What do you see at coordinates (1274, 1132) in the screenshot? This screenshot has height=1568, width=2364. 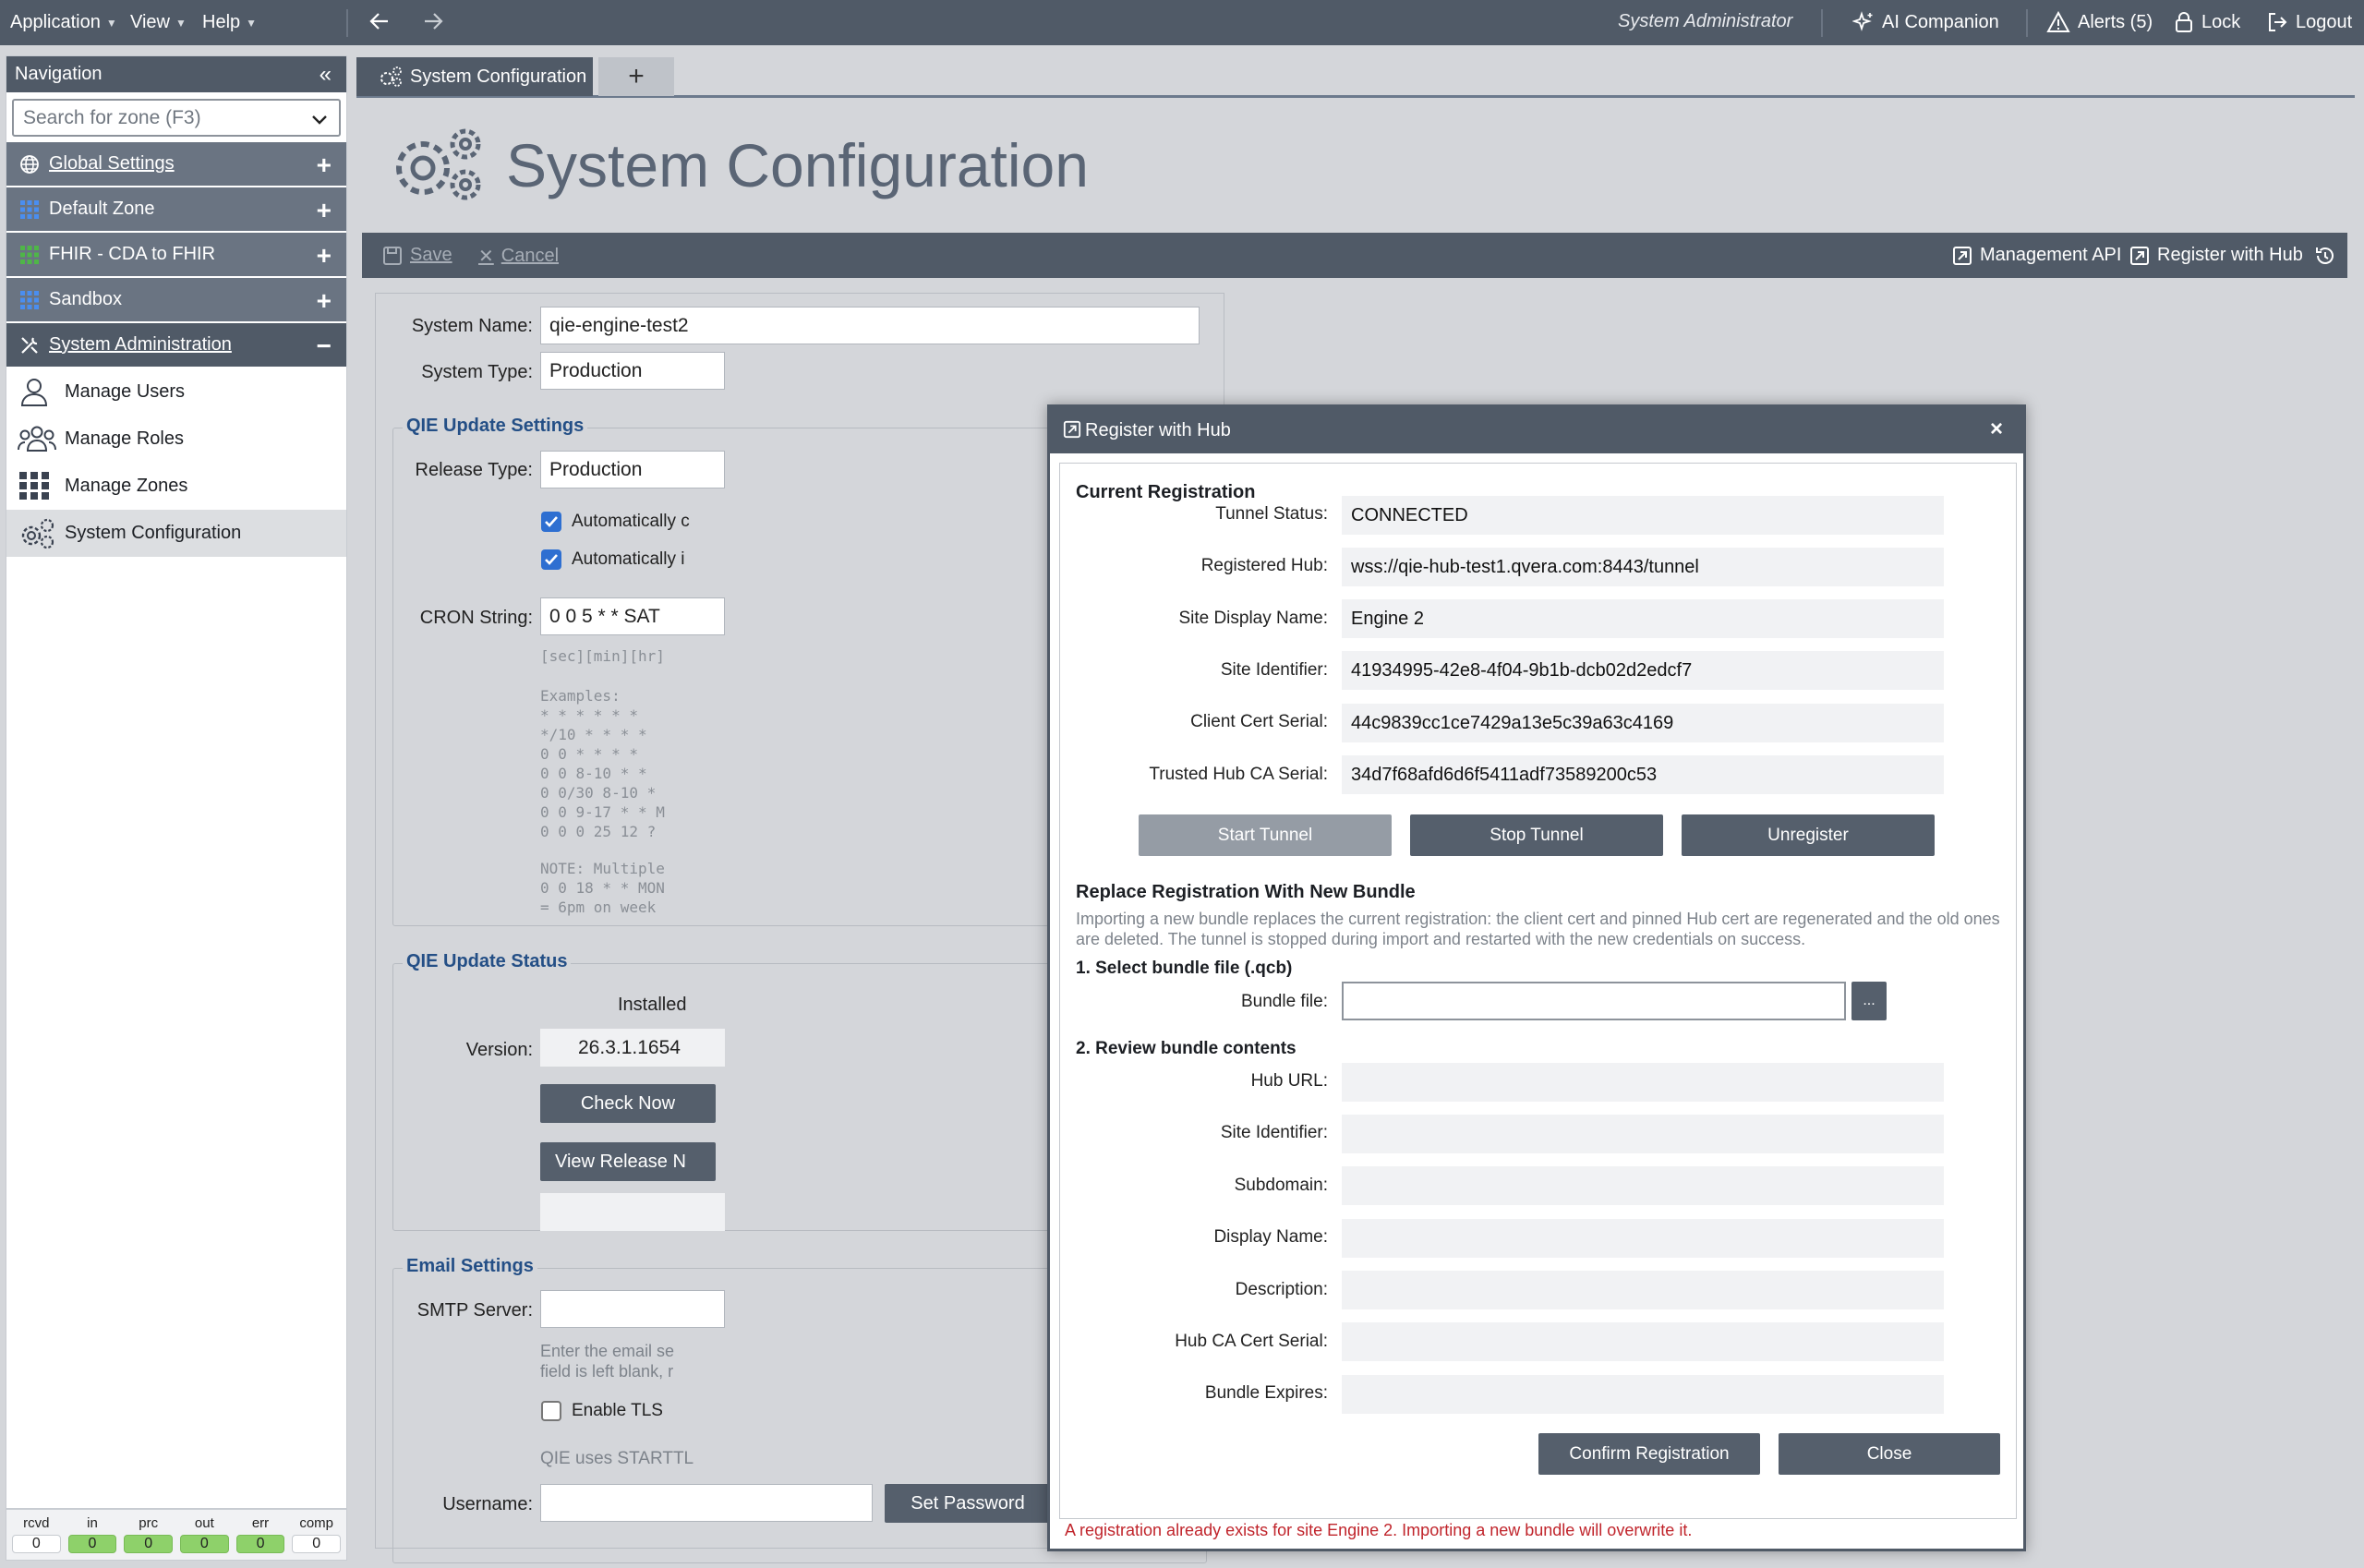 I see `field-label: Site Identifier:` at bounding box center [1274, 1132].